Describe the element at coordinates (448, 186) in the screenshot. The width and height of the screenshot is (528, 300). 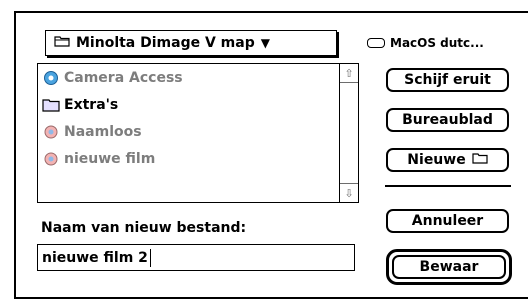
I see `button-divider` at that location.